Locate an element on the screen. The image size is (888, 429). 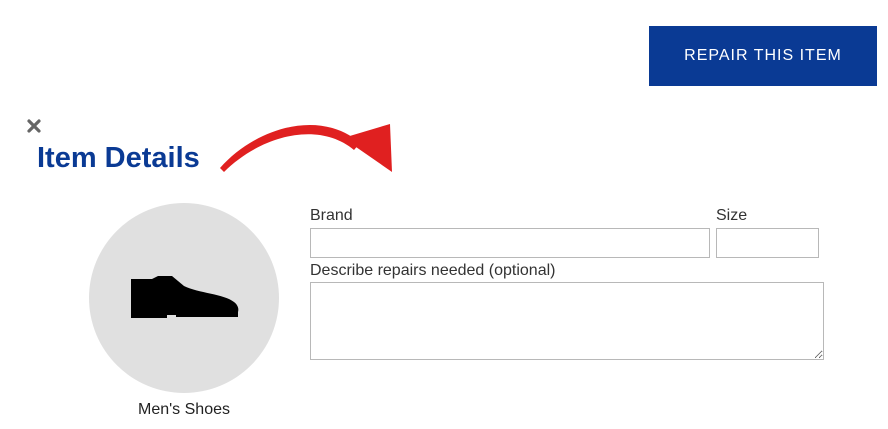
item-image is located at coordinates (184, 298).